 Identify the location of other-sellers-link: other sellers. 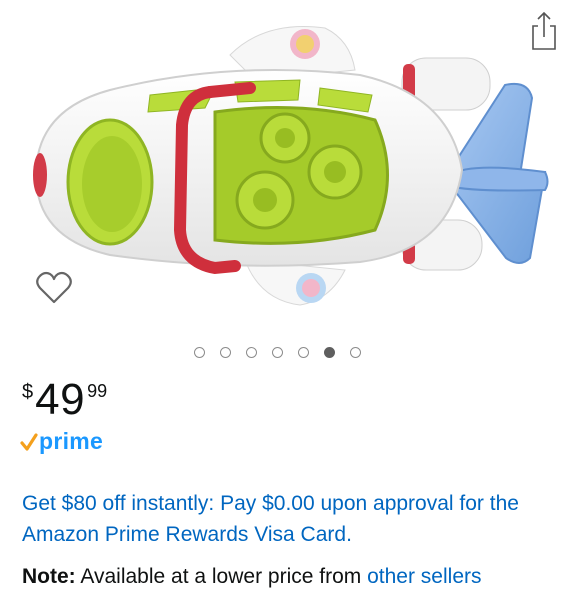
(424, 576).